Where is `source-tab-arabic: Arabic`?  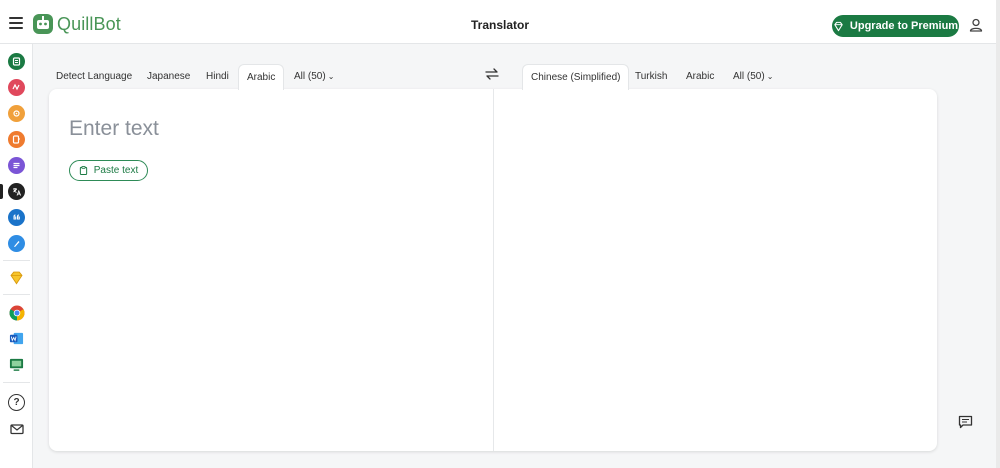
source-tab-arabic: Arabic is located at coordinates (261, 77).